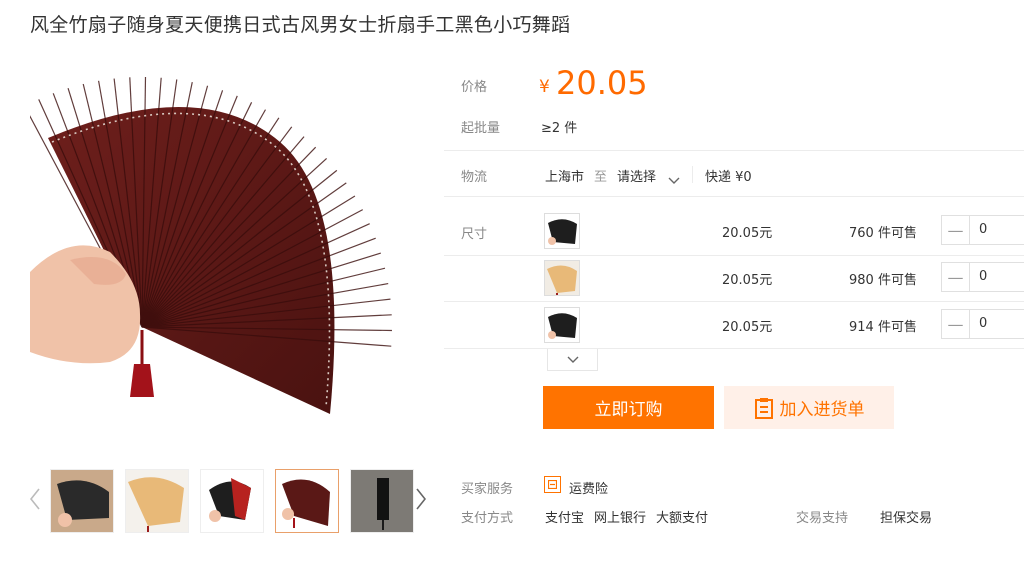  Describe the element at coordinates (474, 177) in the screenshot. I see `shipping-label: 物流` at that location.